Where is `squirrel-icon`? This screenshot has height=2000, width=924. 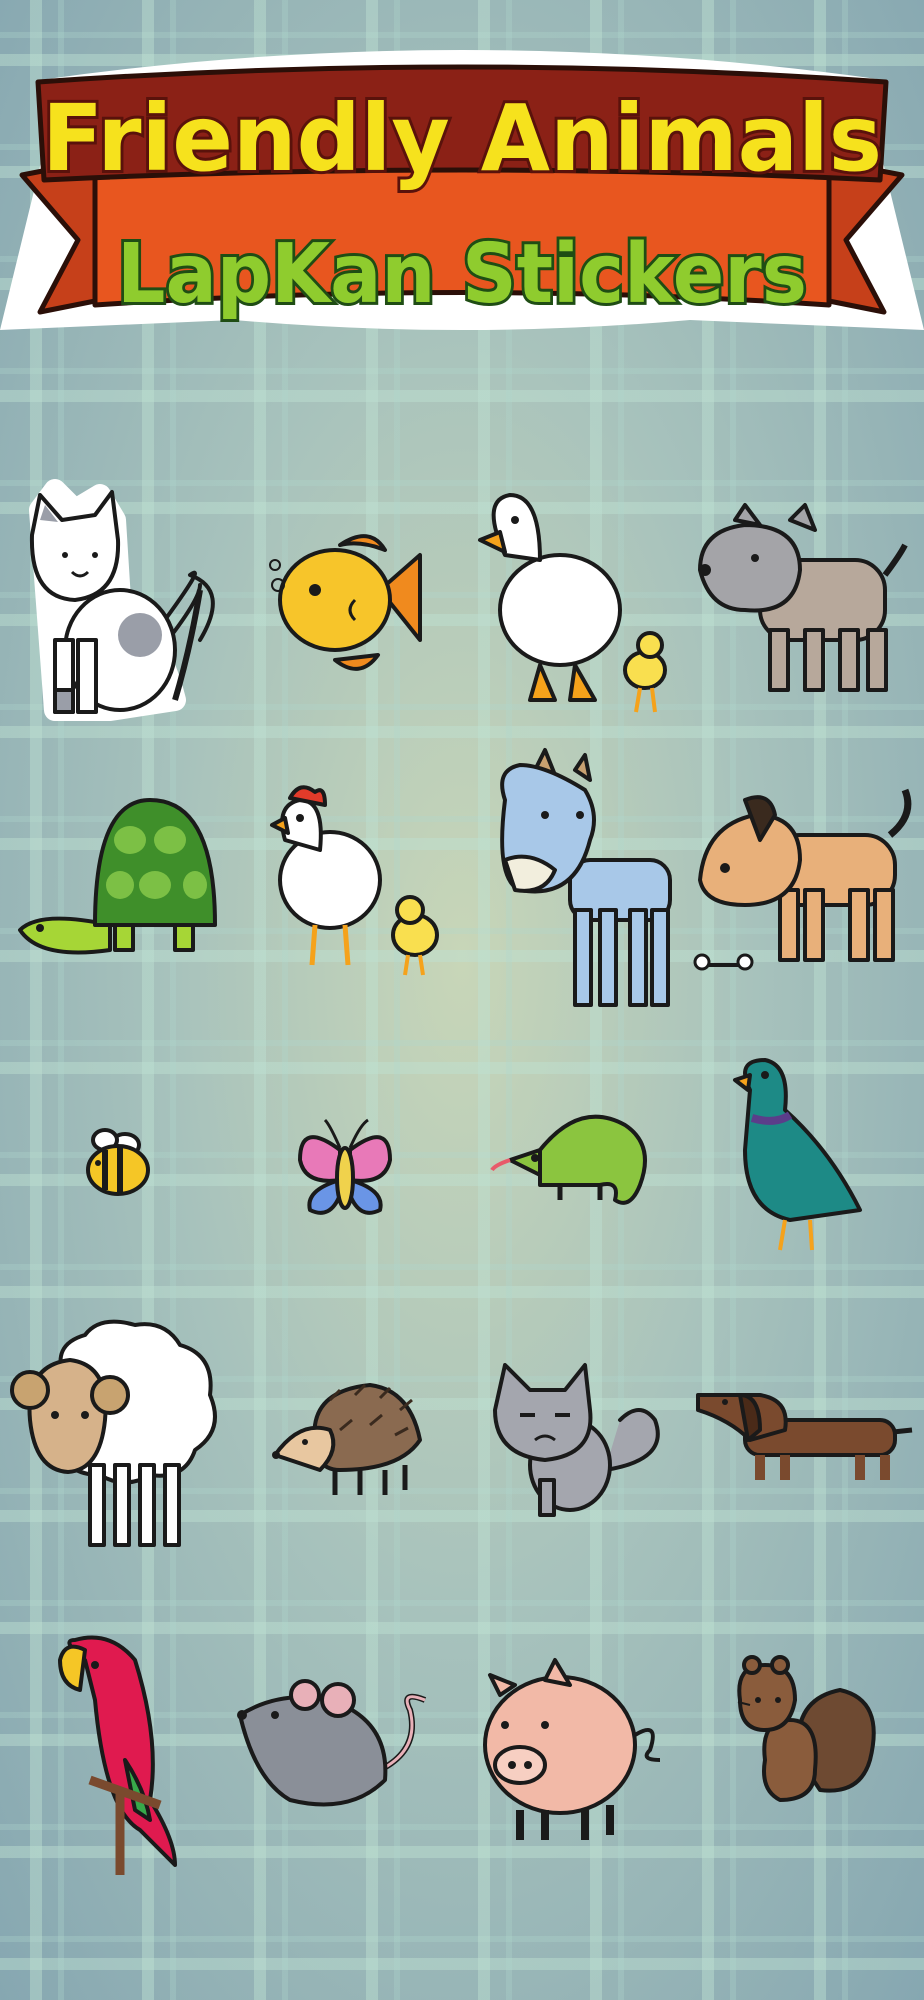
squirrel-icon is located at coordinates (806, 1728).